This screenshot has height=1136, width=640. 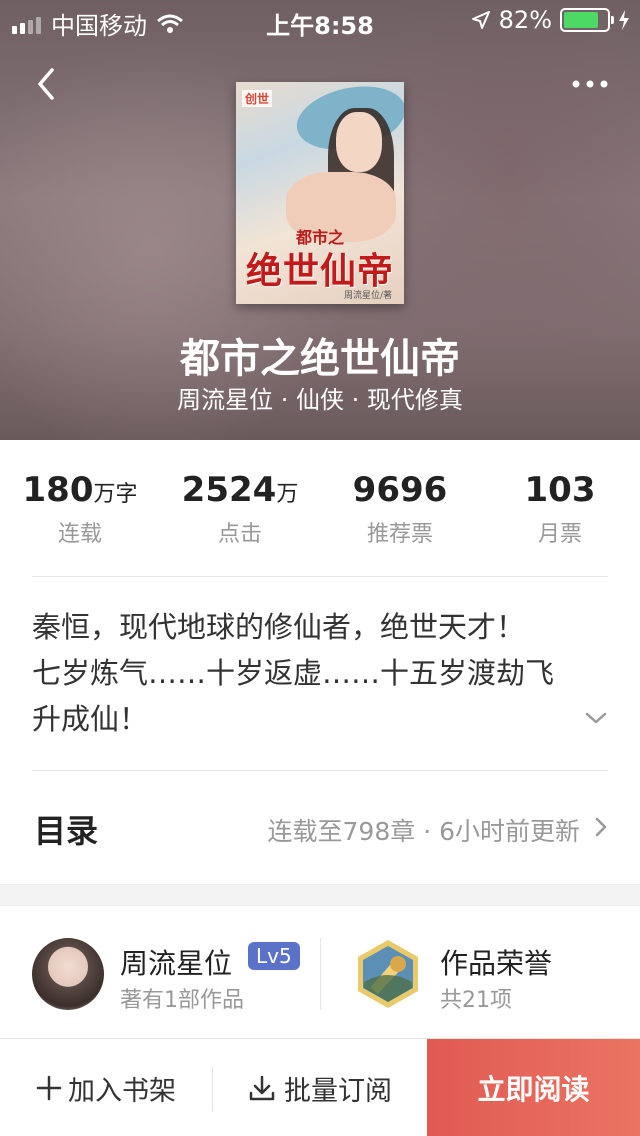 What do you see at coordinates (320, 193) in the screenshot?
I see `book-cover: 创世 都市之 绝世仙帝 周流星位/著` at bounding box center [320, 193].